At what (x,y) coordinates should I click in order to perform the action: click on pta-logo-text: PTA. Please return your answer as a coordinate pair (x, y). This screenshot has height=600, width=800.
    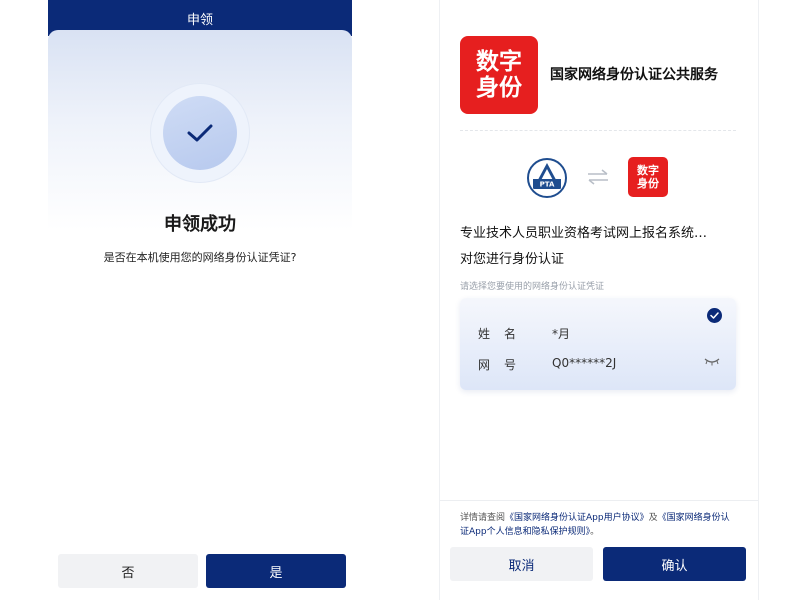
    Looking at the image, I should click on (547, 185).